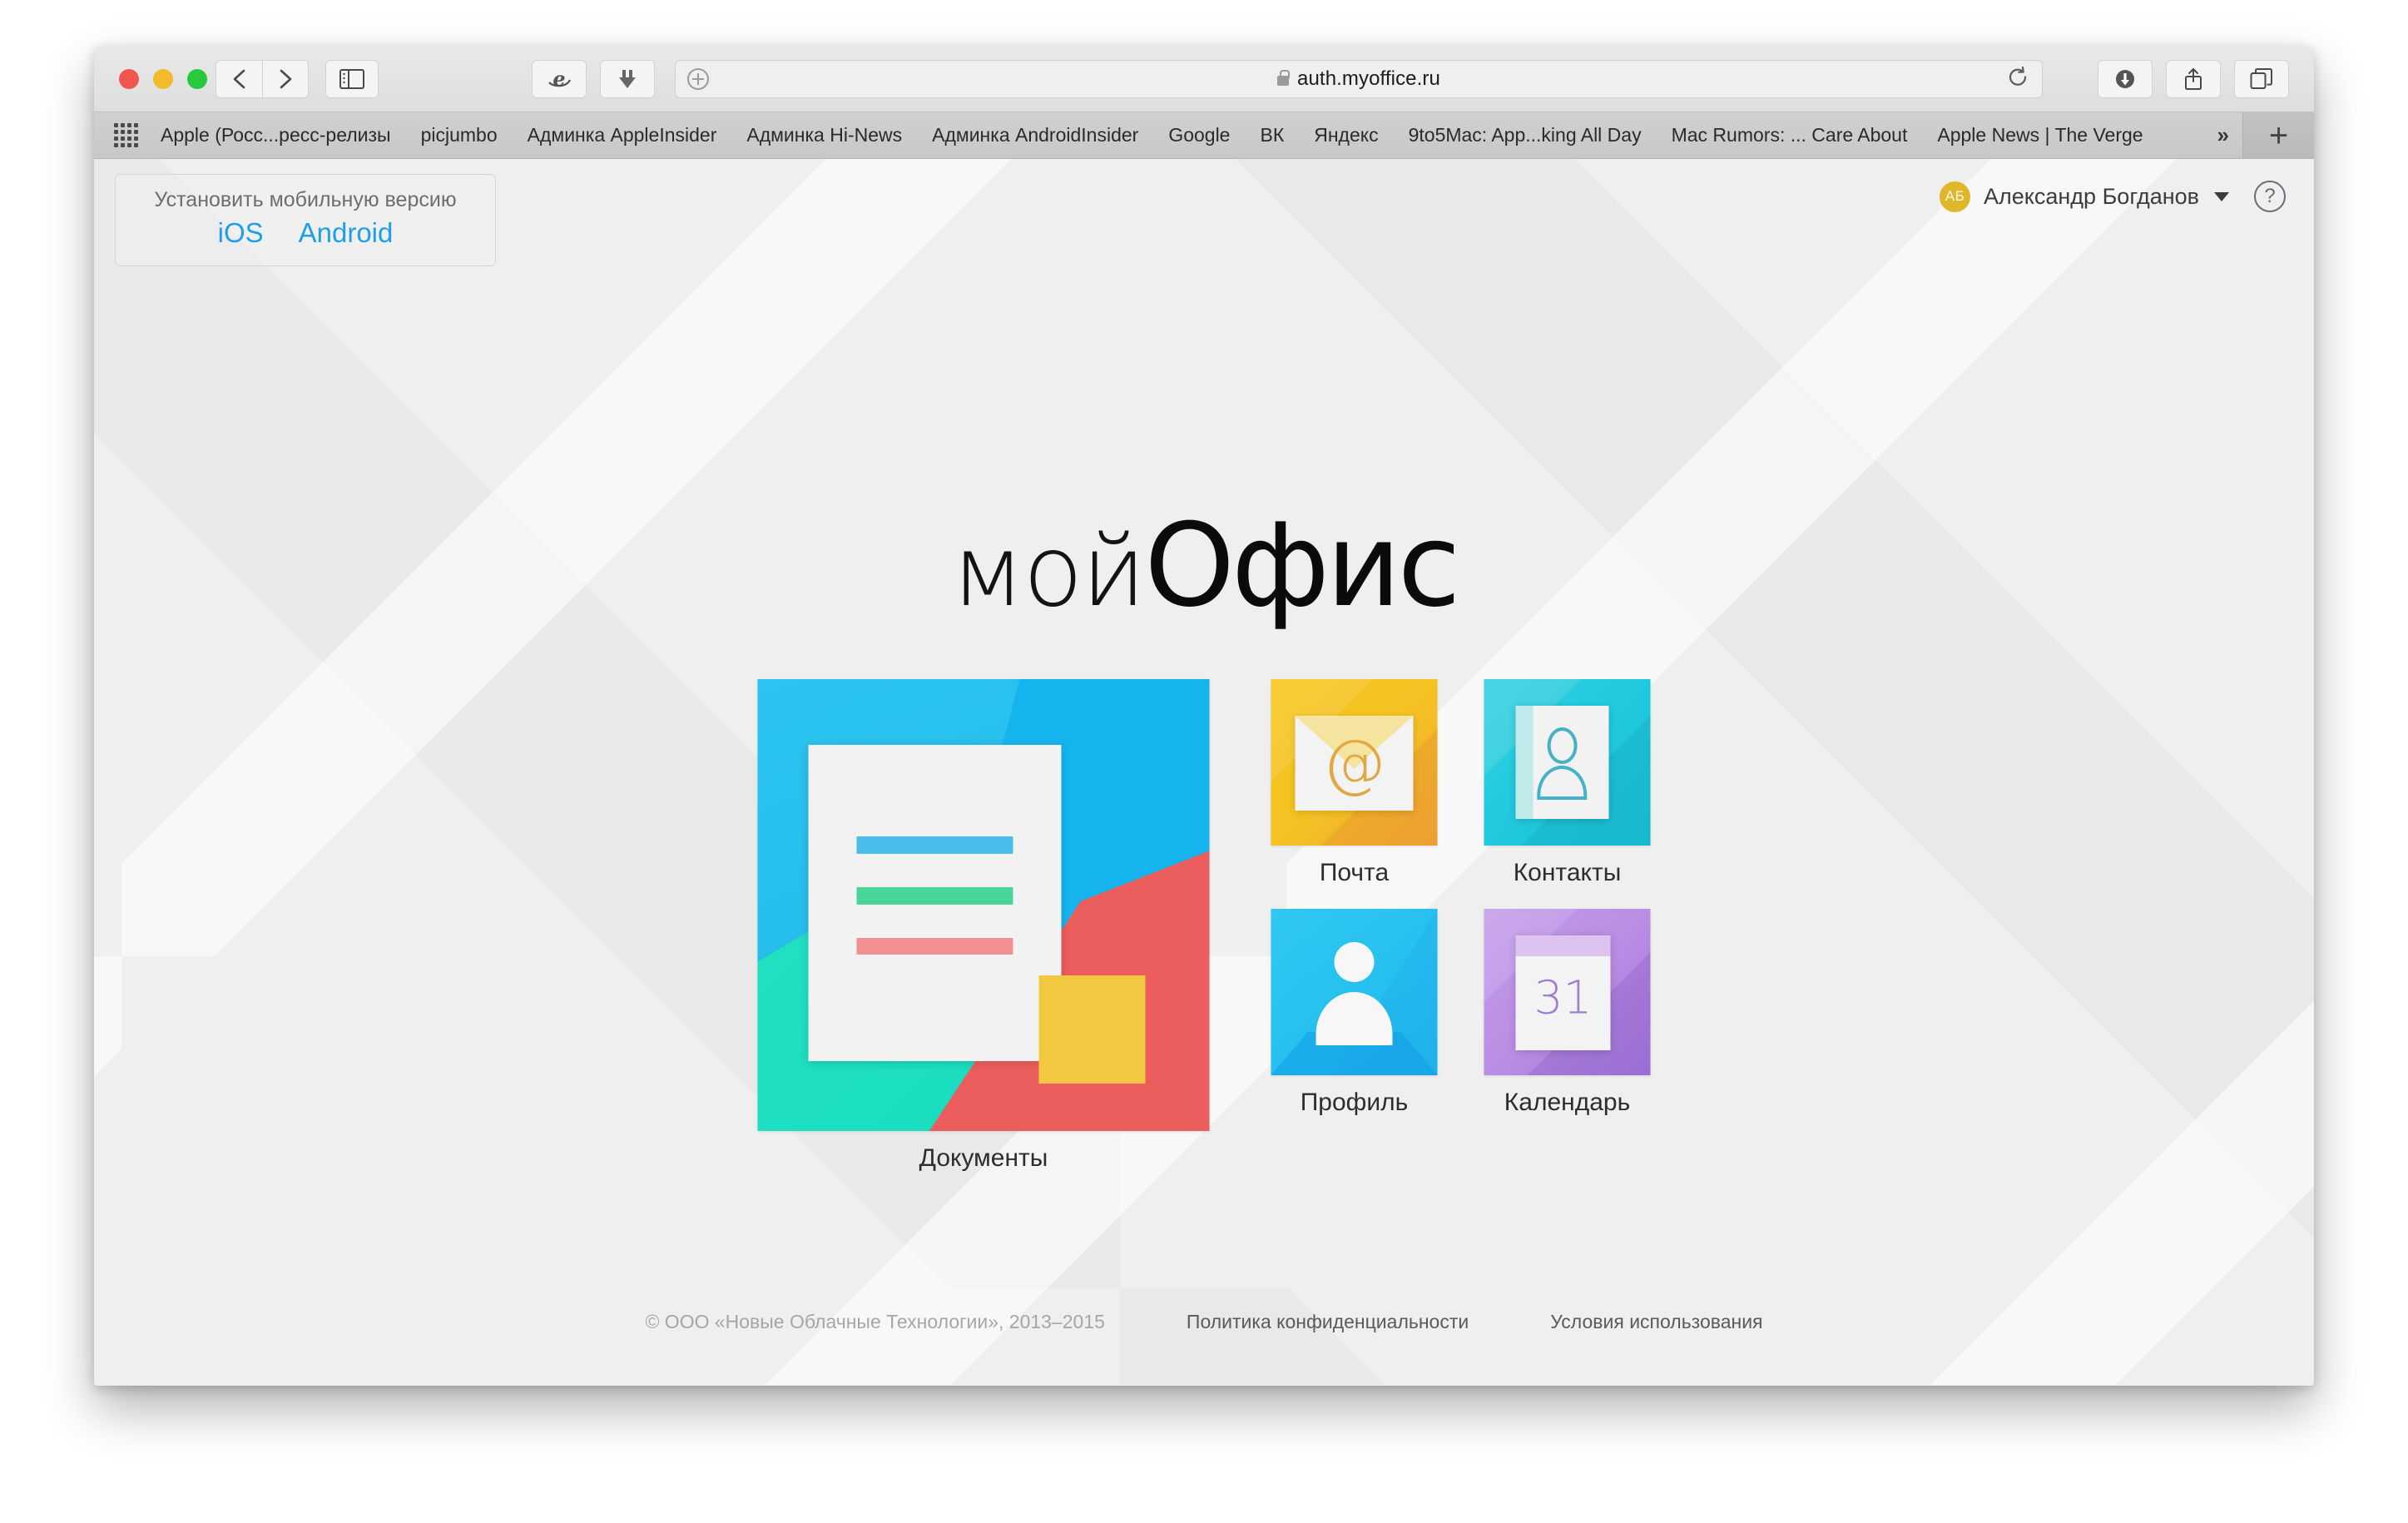 The image size is (2408, 1523). What do you see at coordinates (1568, 872) in the screenshot?
I see `app-contacts-label: Контакты` at bounding box center [1568, 872].